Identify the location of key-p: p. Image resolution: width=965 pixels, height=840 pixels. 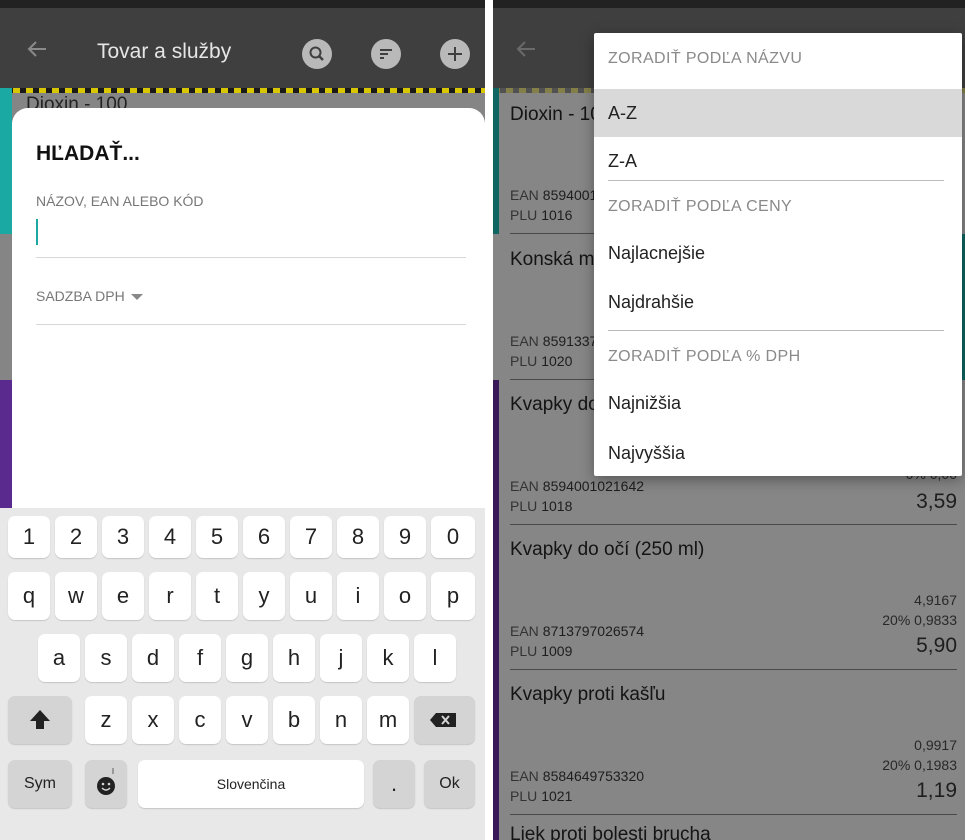
(453, 596).